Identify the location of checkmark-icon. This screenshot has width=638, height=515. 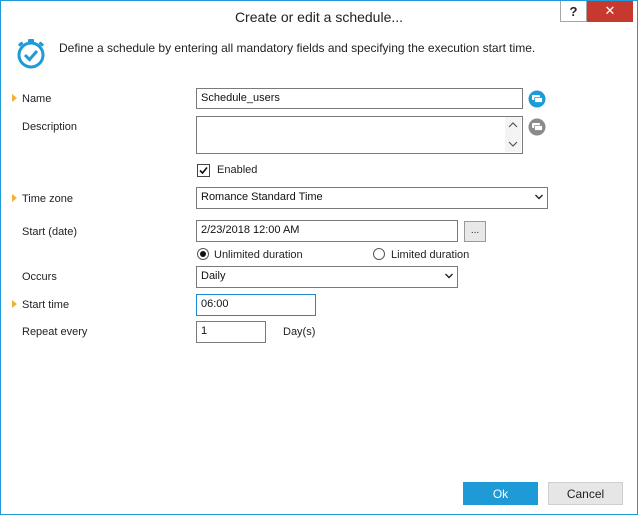
(203, 170).